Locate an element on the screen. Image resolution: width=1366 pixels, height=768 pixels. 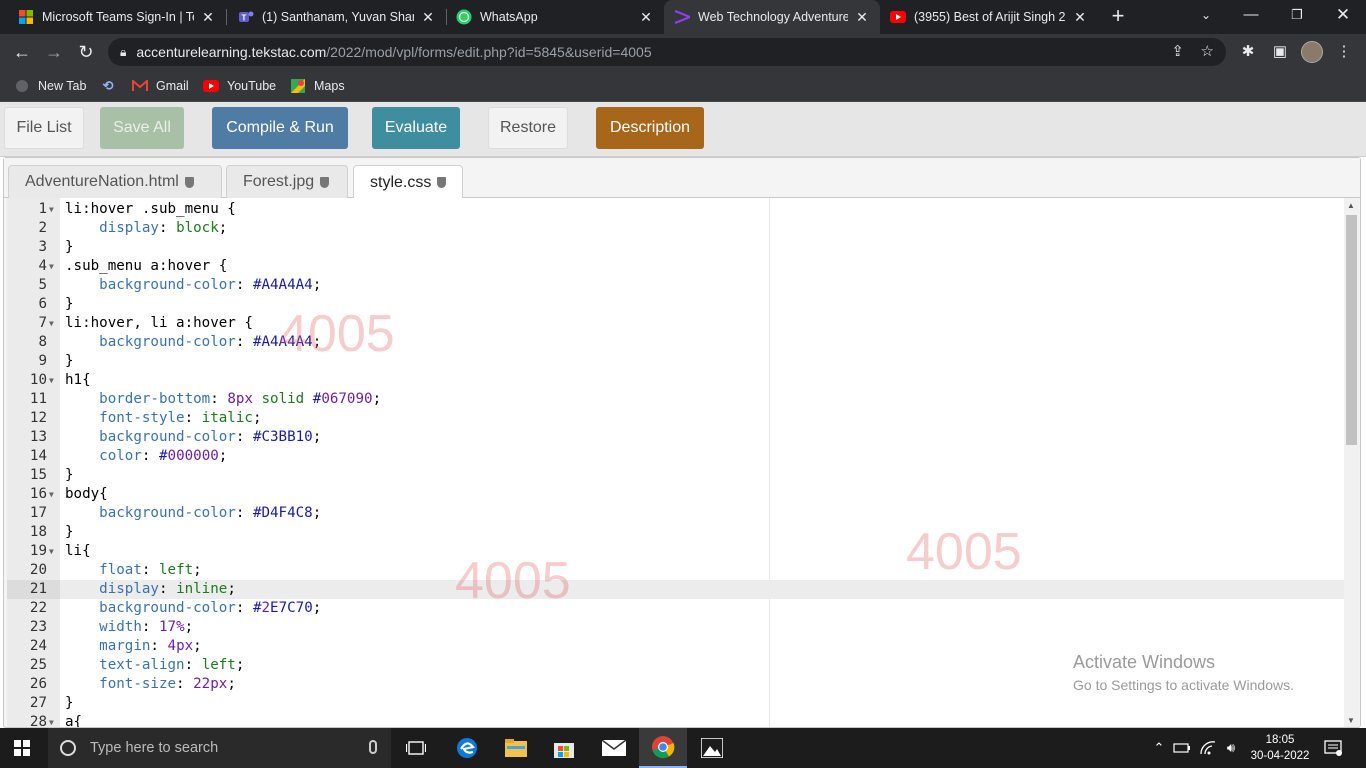
code-line: 12 font-style: italic; is located at coordinates (675, 418).